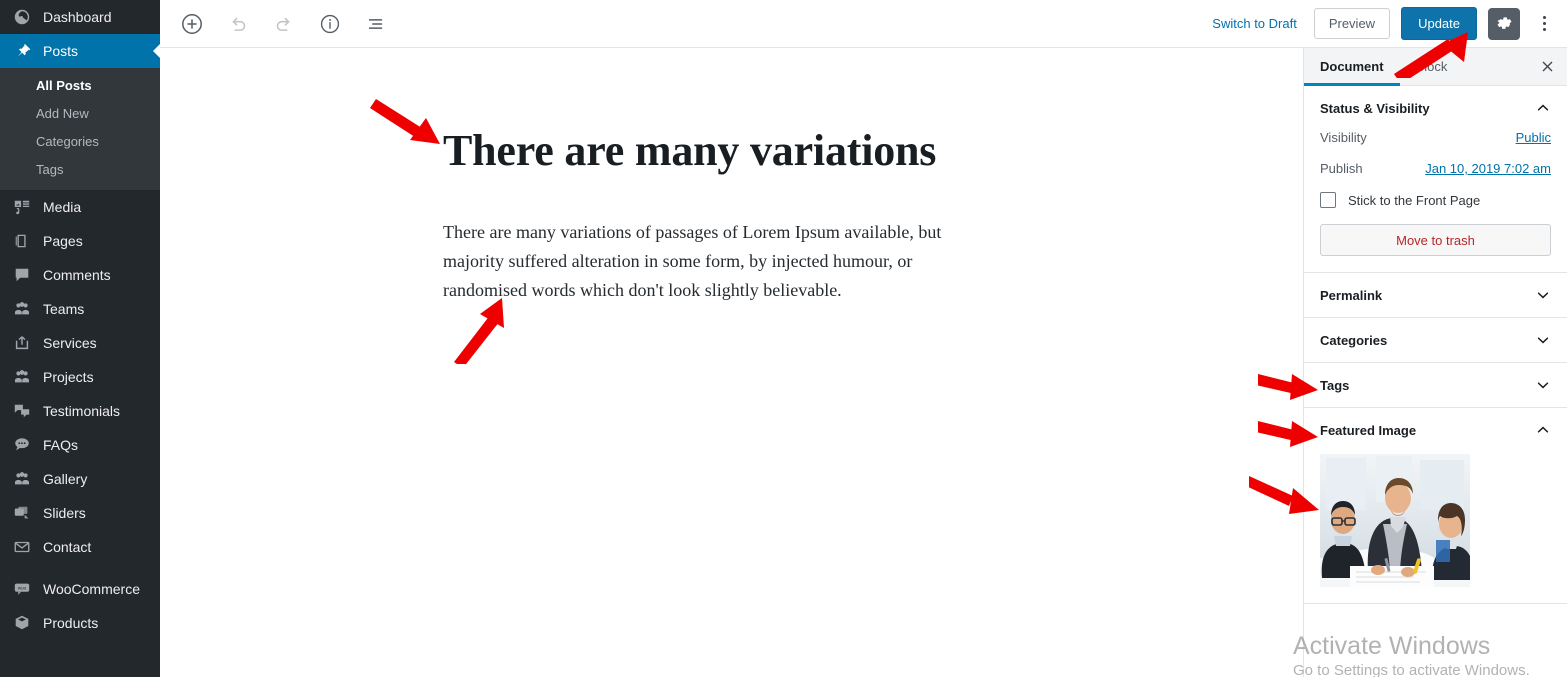 This screenshot has width=1567, height=677. What do you see at coordinates (80, 445) in the screenshot?
I see `sidebar-item-faqs: FAQs` at bounding box center [80, 445].